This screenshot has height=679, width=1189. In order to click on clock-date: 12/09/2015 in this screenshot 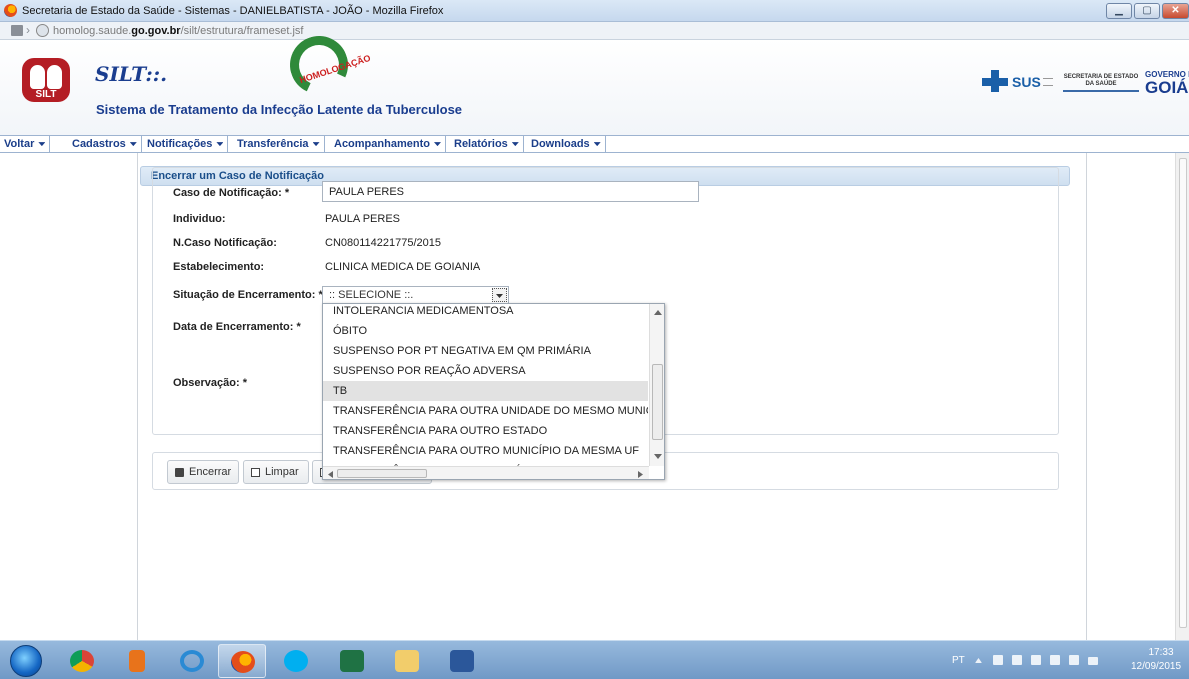, I will do `click(1156, 666)`.